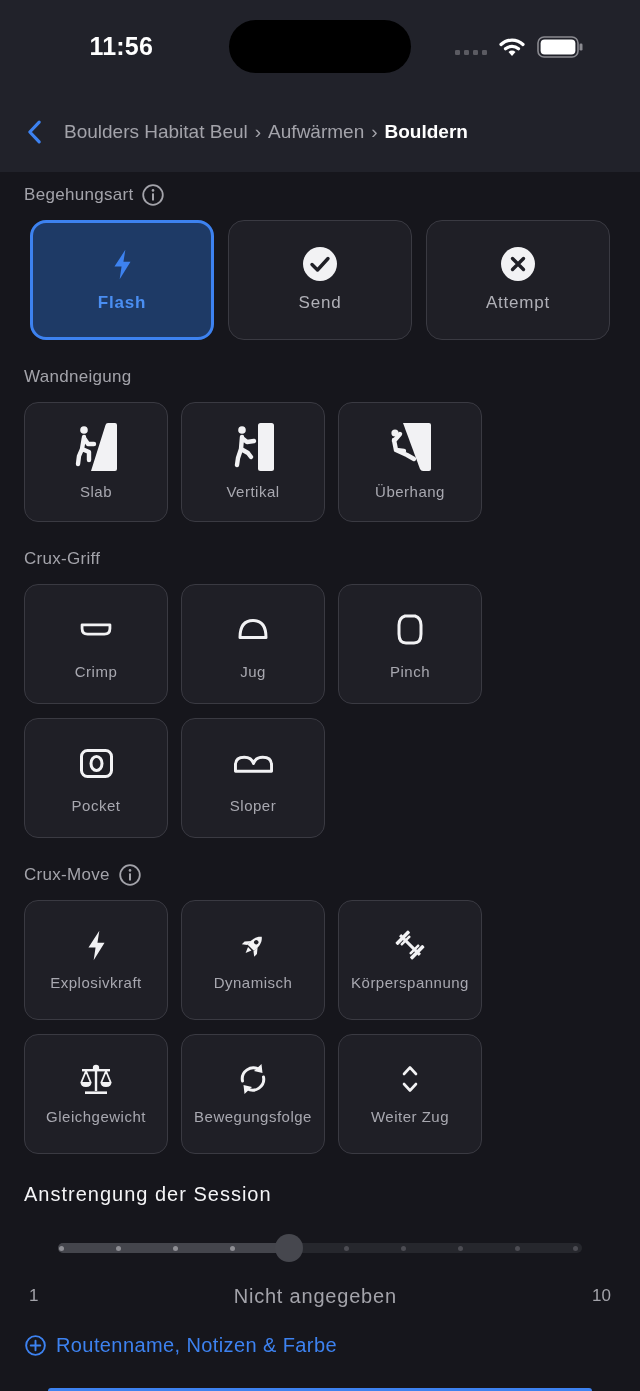  Describe the element at coordinates (253, 1079) in the screenshot. I see `circular-arrows-icon` at that location.